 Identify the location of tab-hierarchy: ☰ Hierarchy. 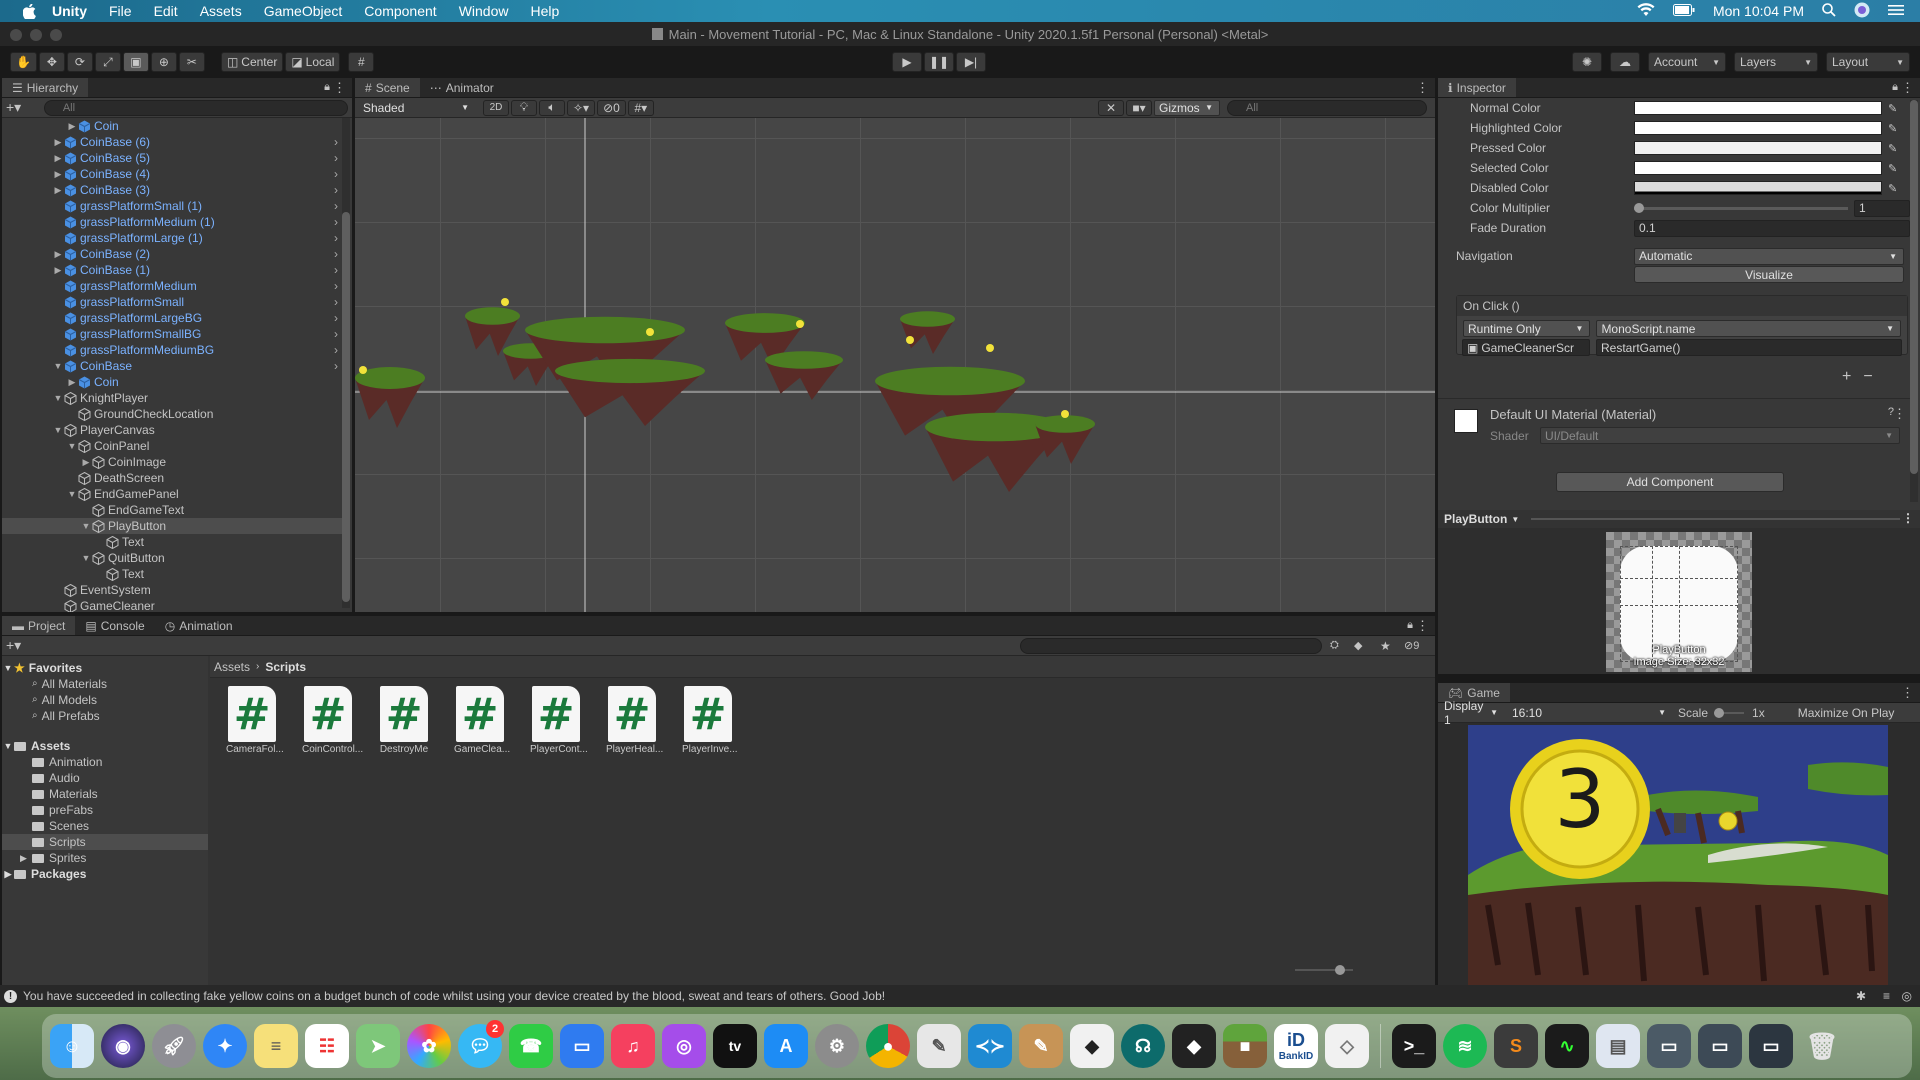
(45, 87).